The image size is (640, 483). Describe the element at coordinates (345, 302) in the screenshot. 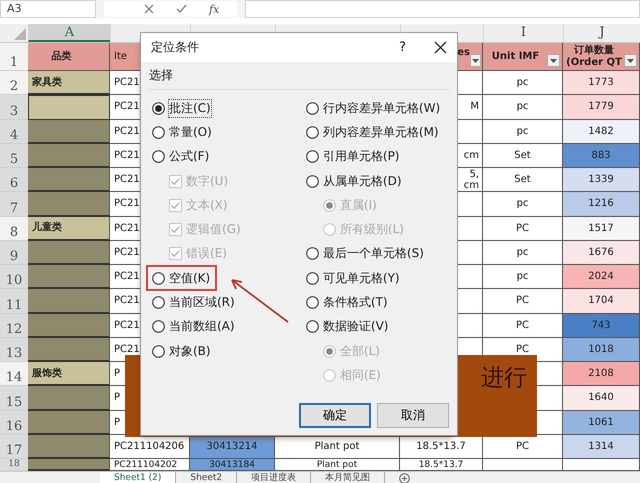

I see `radio-option: 条件格式(T)` at that location.